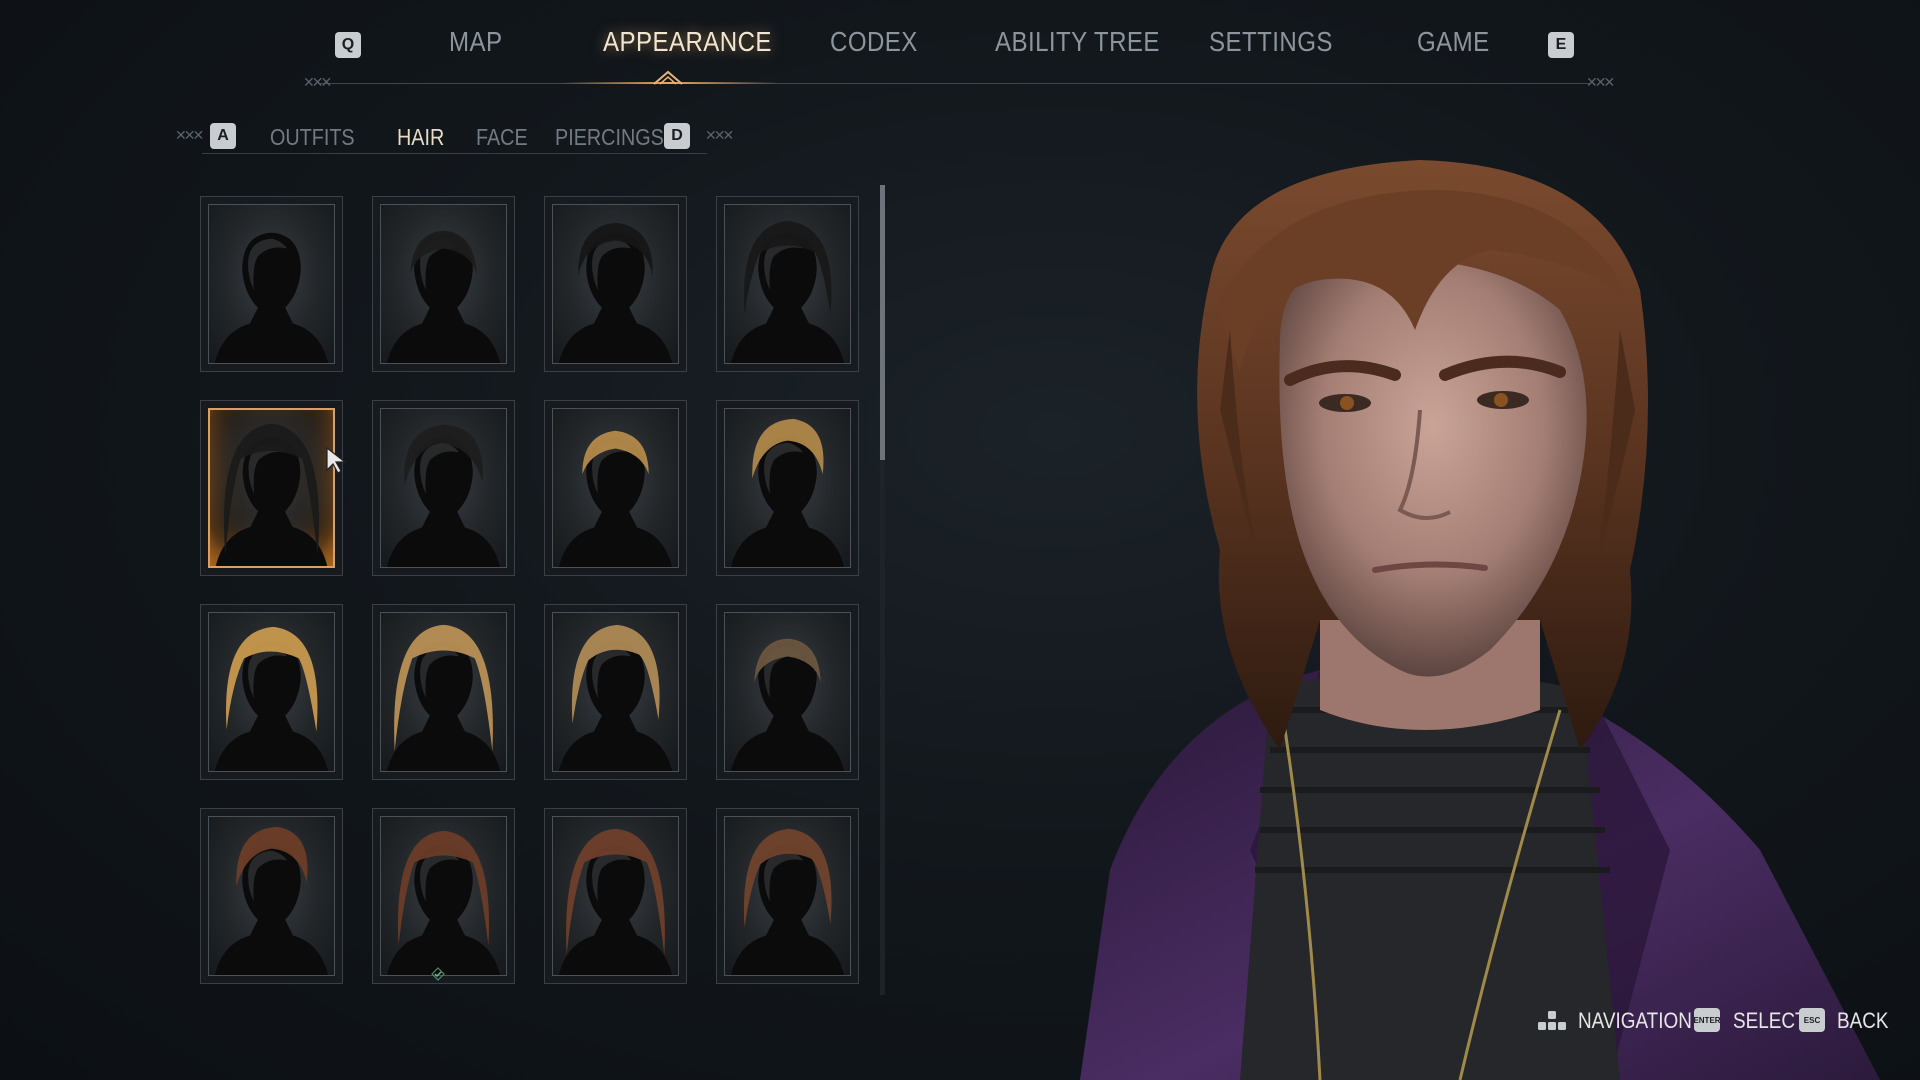 The image size is (1920, 1080). What do you see at coordinates (1863, 1020) in the screenshot?
I see `back-hint-label: BACK` at bounding box center [1863, 1020].